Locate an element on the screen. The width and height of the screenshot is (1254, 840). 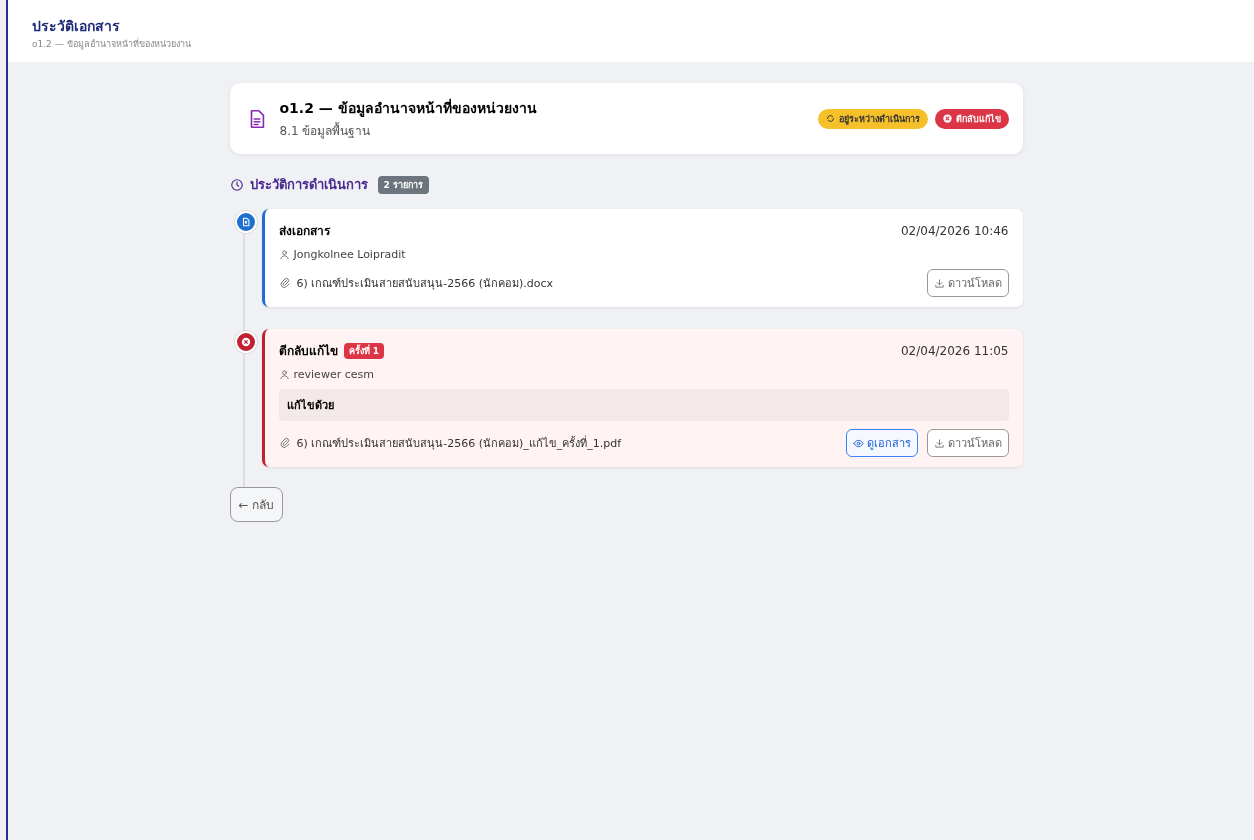
page-title: ประวัติเอกสาร is located at coordinates (76, 26).